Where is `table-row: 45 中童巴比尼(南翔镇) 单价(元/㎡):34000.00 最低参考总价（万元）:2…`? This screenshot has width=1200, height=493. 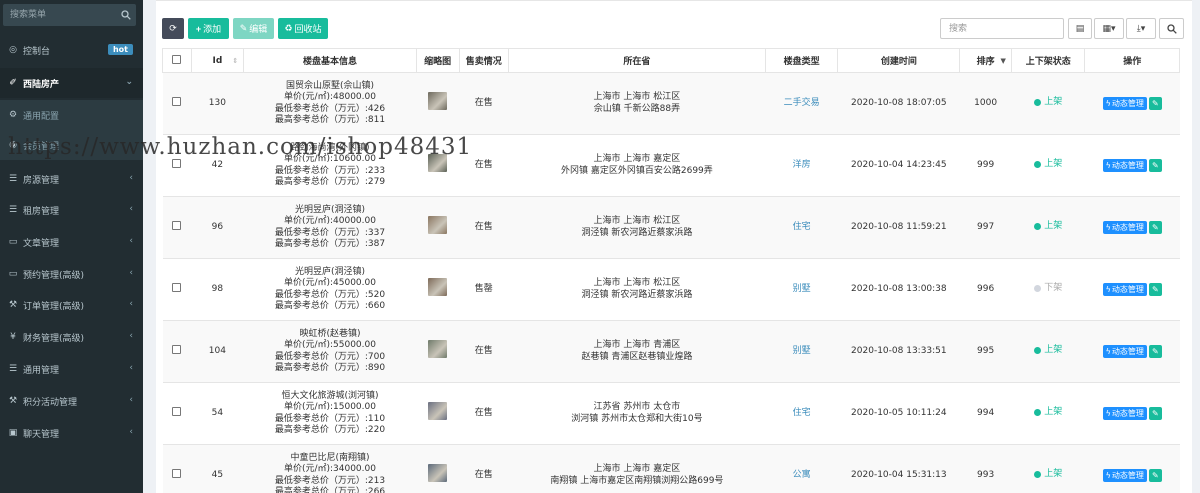
table-row: 45 中童巴比尼(南翔镇) 单价(元/㎡):34000.00 最低参考总价（万元）:2… is located at coordinates (671, 468).